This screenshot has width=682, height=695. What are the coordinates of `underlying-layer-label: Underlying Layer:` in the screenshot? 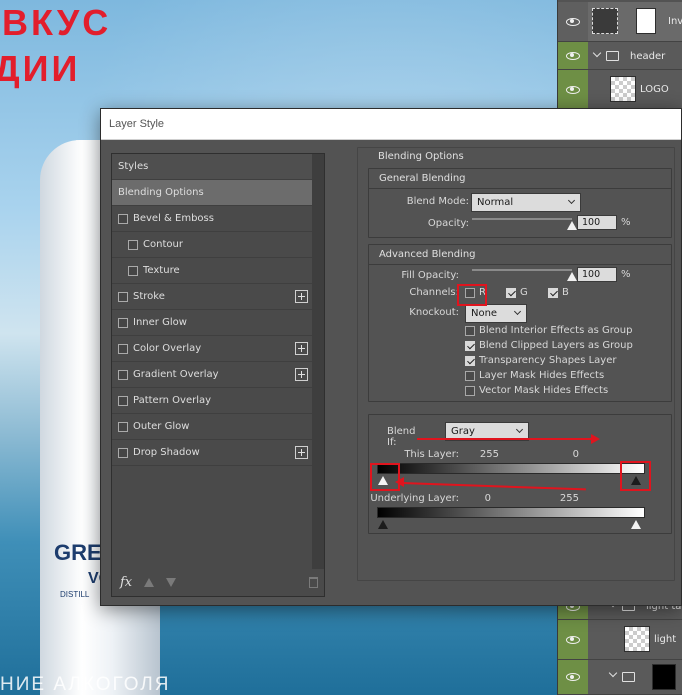 It's located at (414, 498).